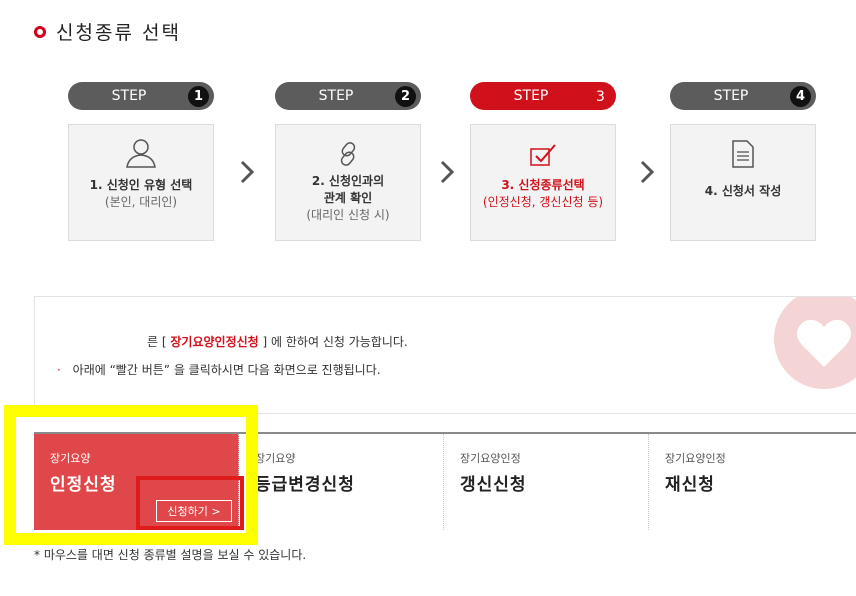 Image resolution: width=856 pixels, height=596 pixels. Describe the element at coordinates (348, 190) in the screenshot. I see `step-2-title: 2. 신청인과의 관계 확인` at that location.